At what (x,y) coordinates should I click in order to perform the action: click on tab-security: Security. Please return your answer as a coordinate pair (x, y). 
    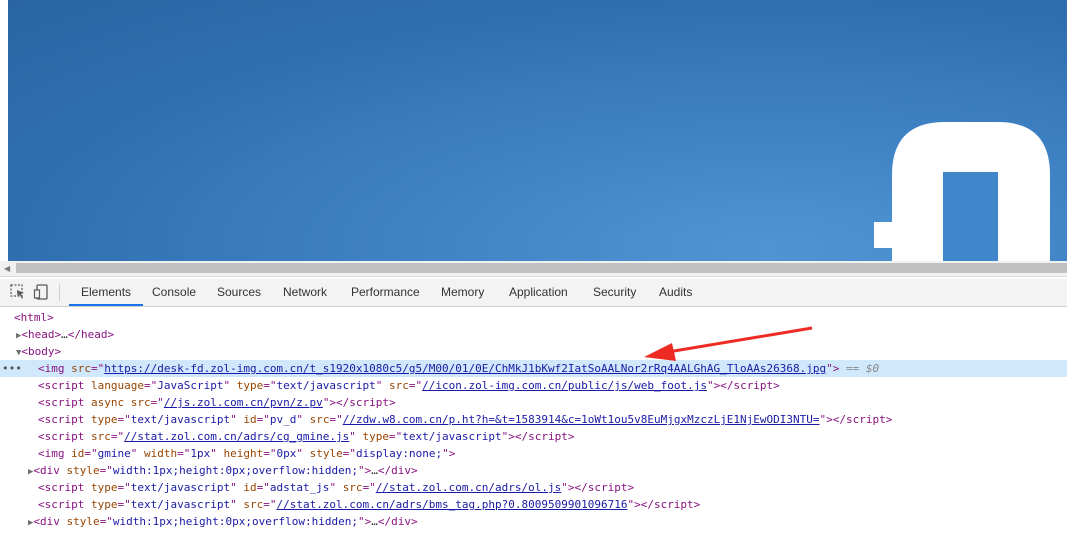
    Looking at the image, I should click on (614, 292).